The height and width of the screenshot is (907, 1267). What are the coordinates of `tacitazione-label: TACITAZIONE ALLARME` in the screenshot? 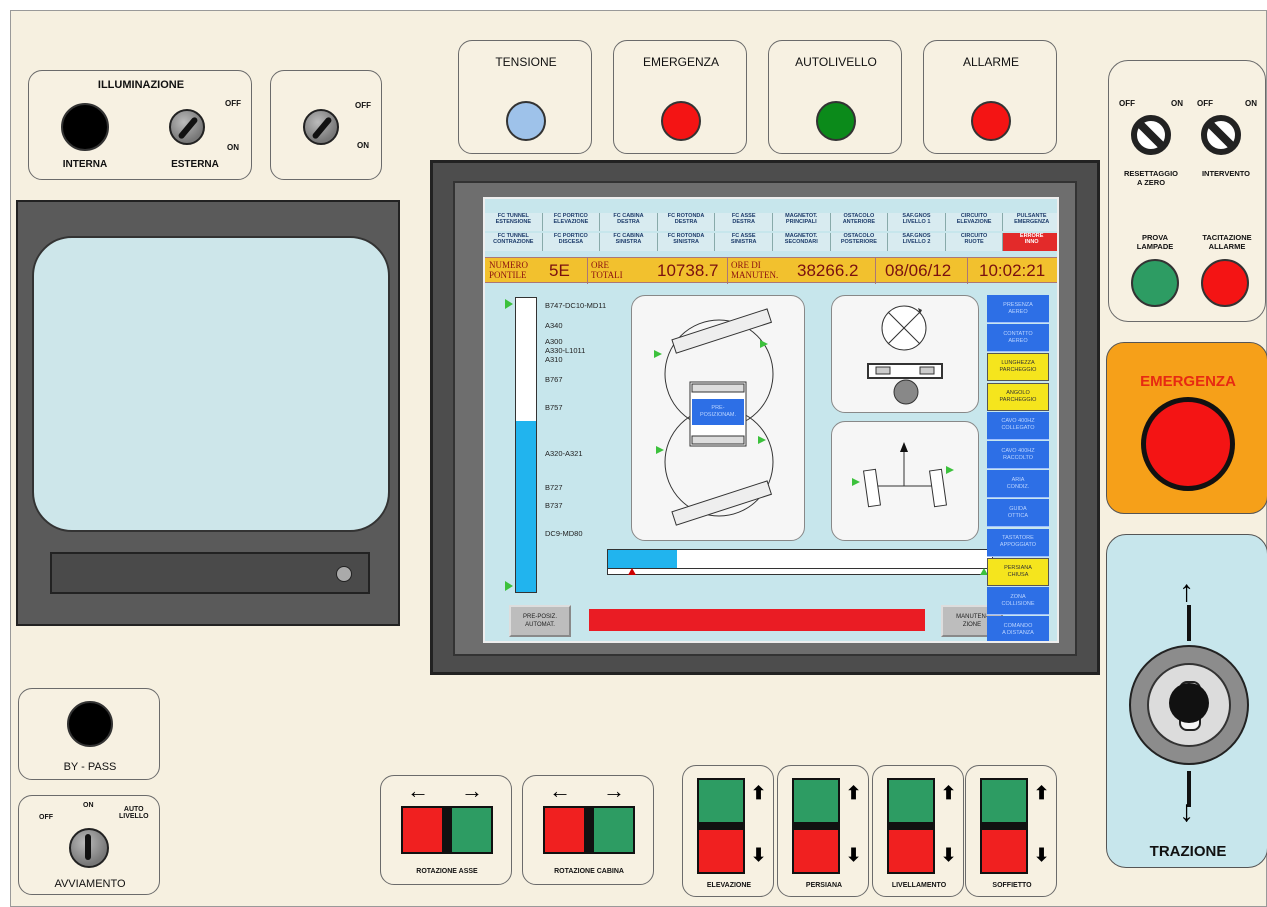 It's located at (1227, 242).